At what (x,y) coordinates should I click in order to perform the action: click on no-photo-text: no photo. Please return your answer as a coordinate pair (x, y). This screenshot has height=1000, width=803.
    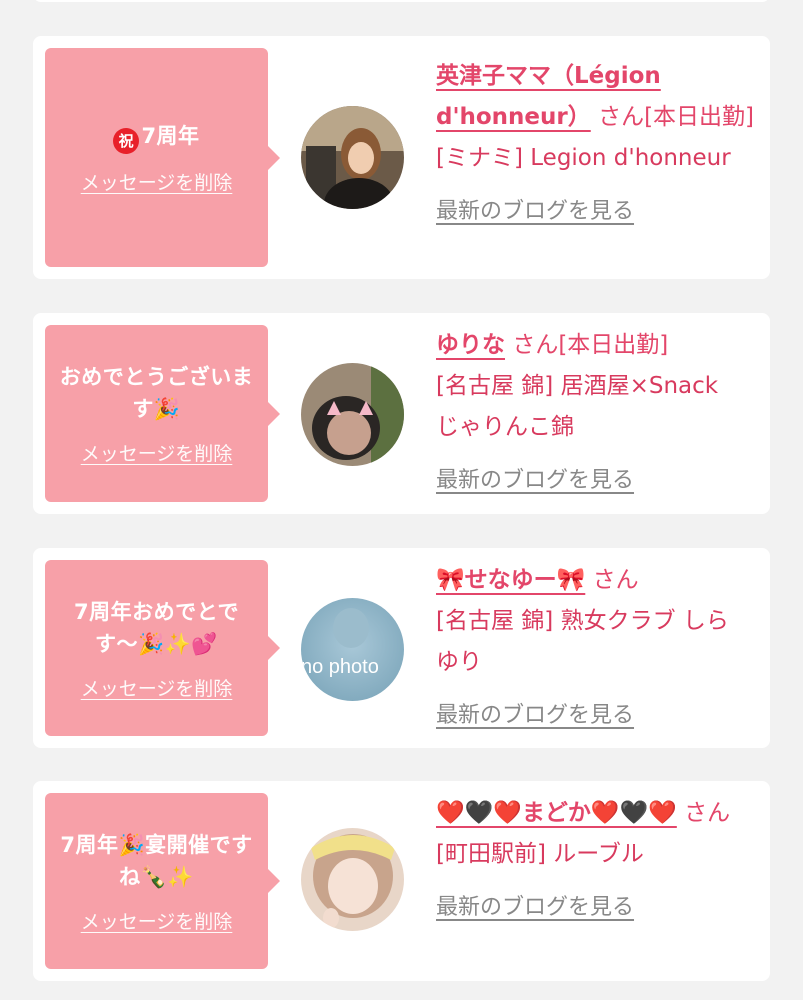
    Looking at the image, I should click on (340, 667).